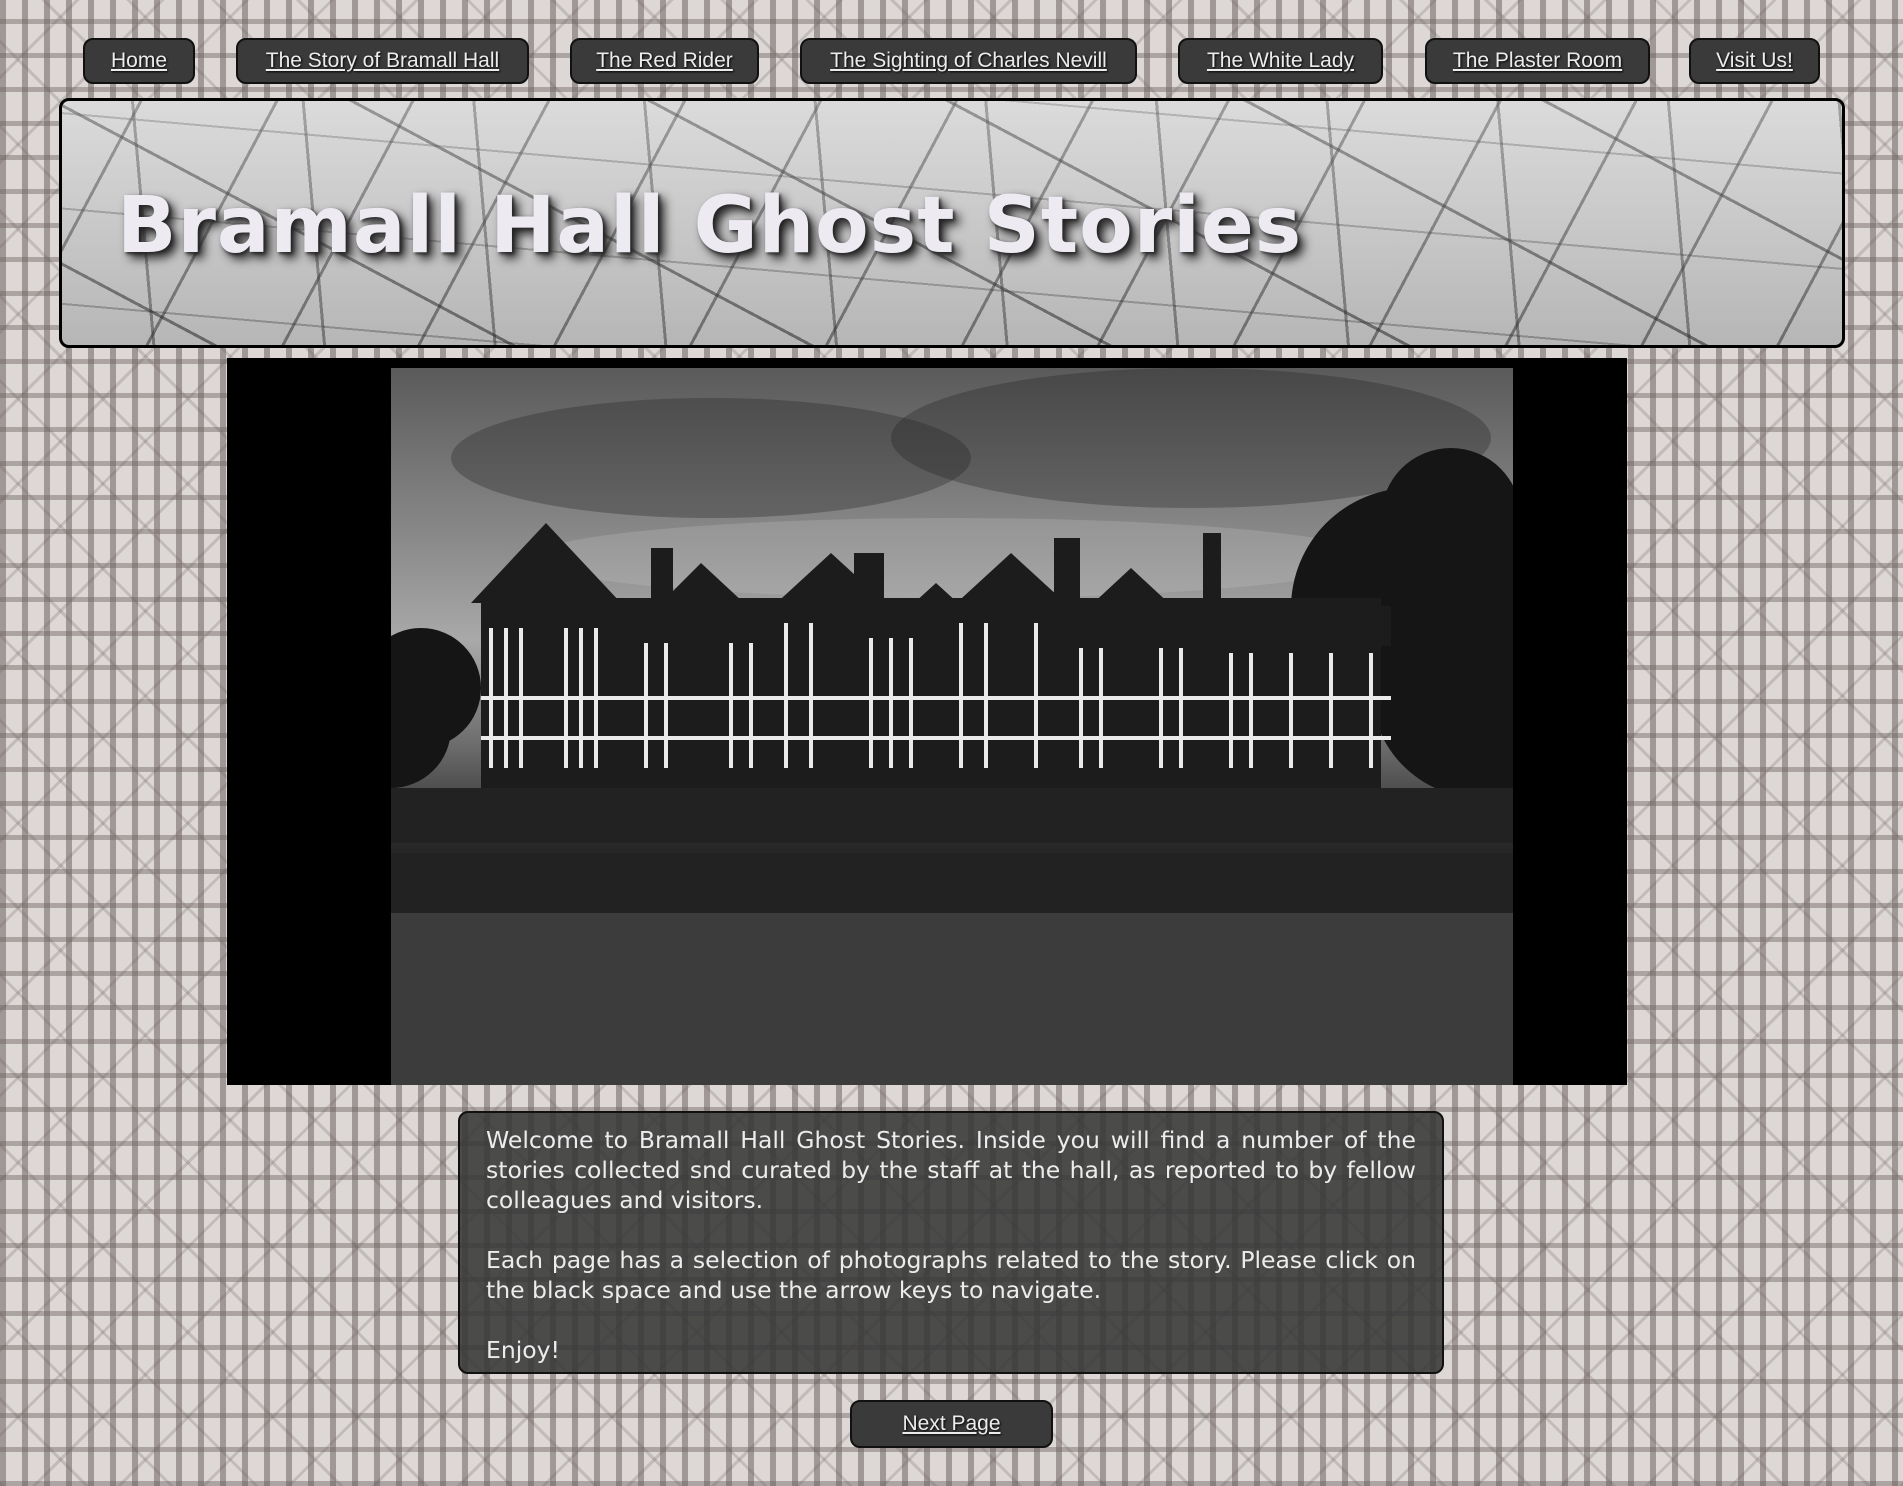 The image size is (1903, 1486). I want to click on nav-white-lady-link: The White Lady, so click(1280, 61).